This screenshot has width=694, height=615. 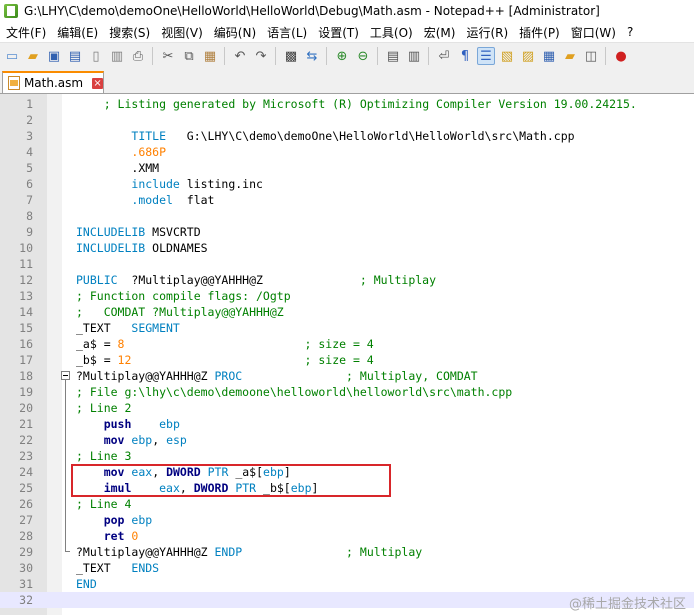 I want to click on paste-icon: ▦, so click(x=210, y=56).